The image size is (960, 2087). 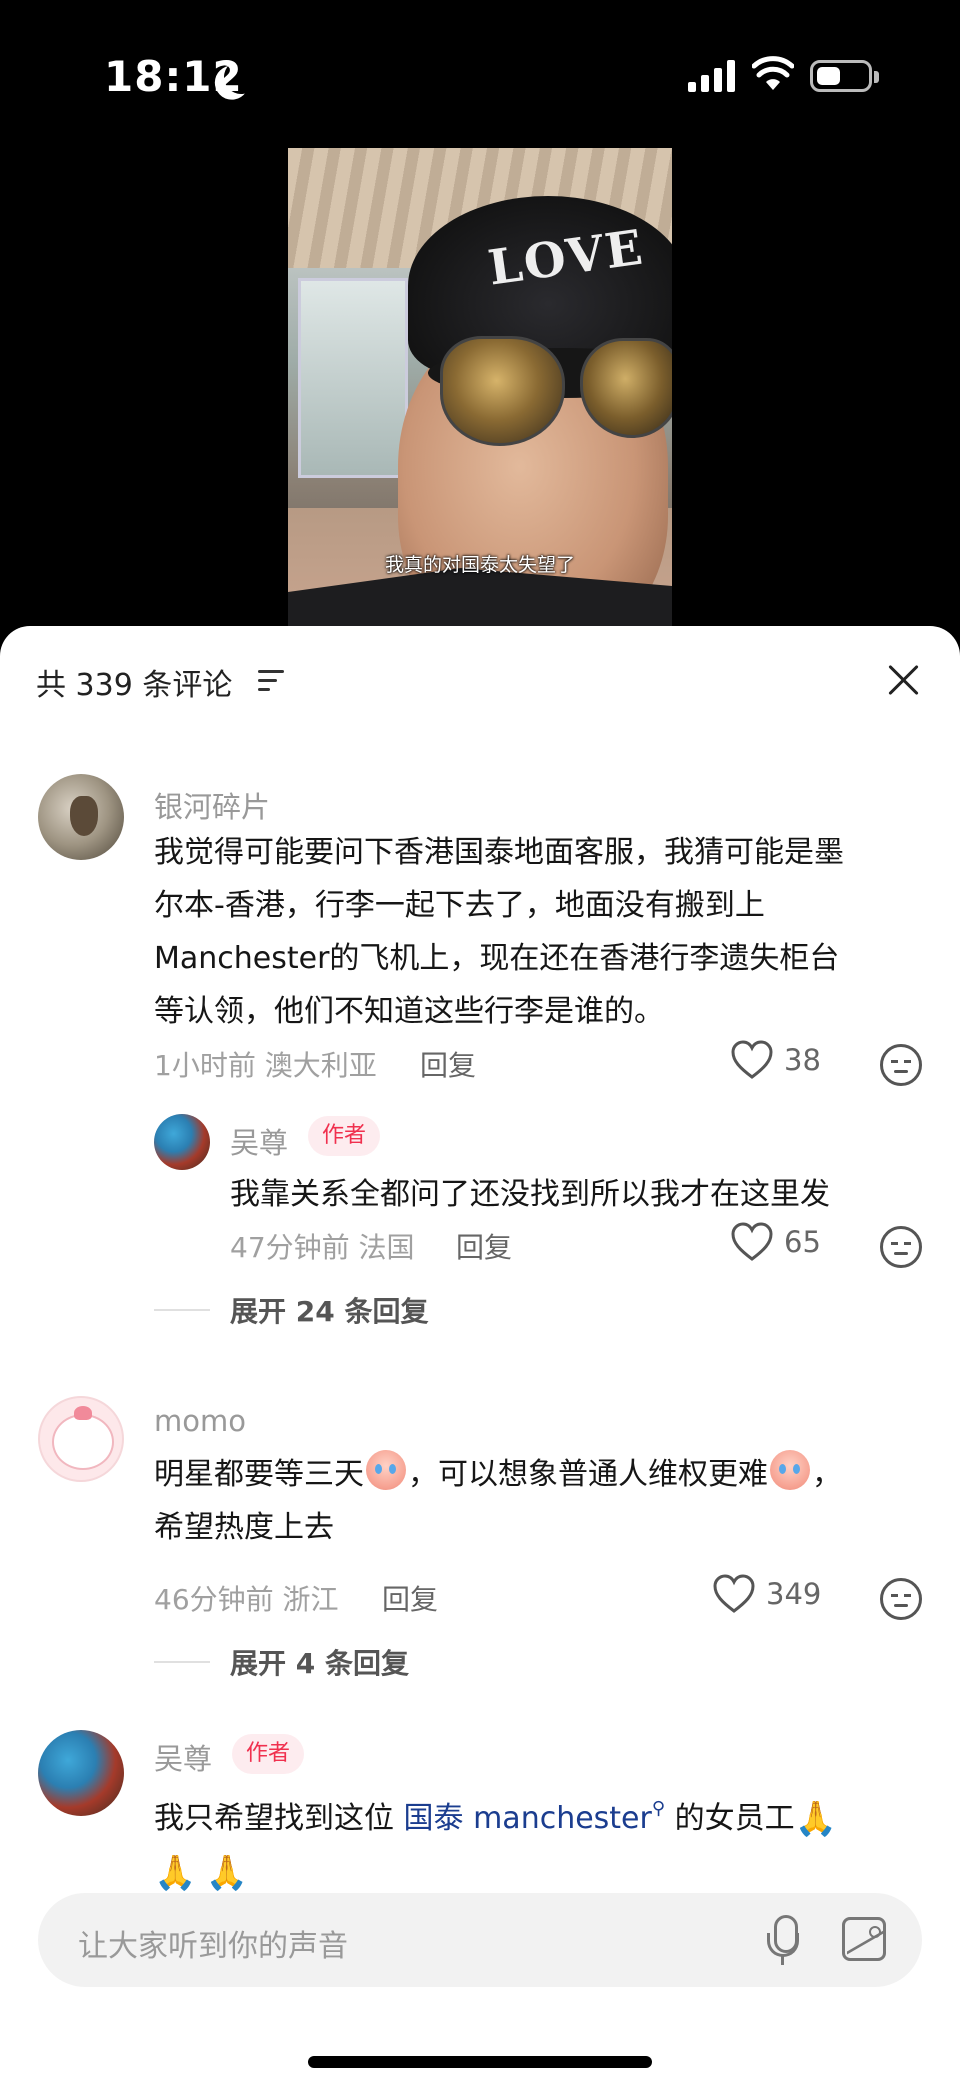 What do you see at coordinates (794, 1594) in the screenshot?
I see `like-count: 349` at bounding box center [794, 1594].